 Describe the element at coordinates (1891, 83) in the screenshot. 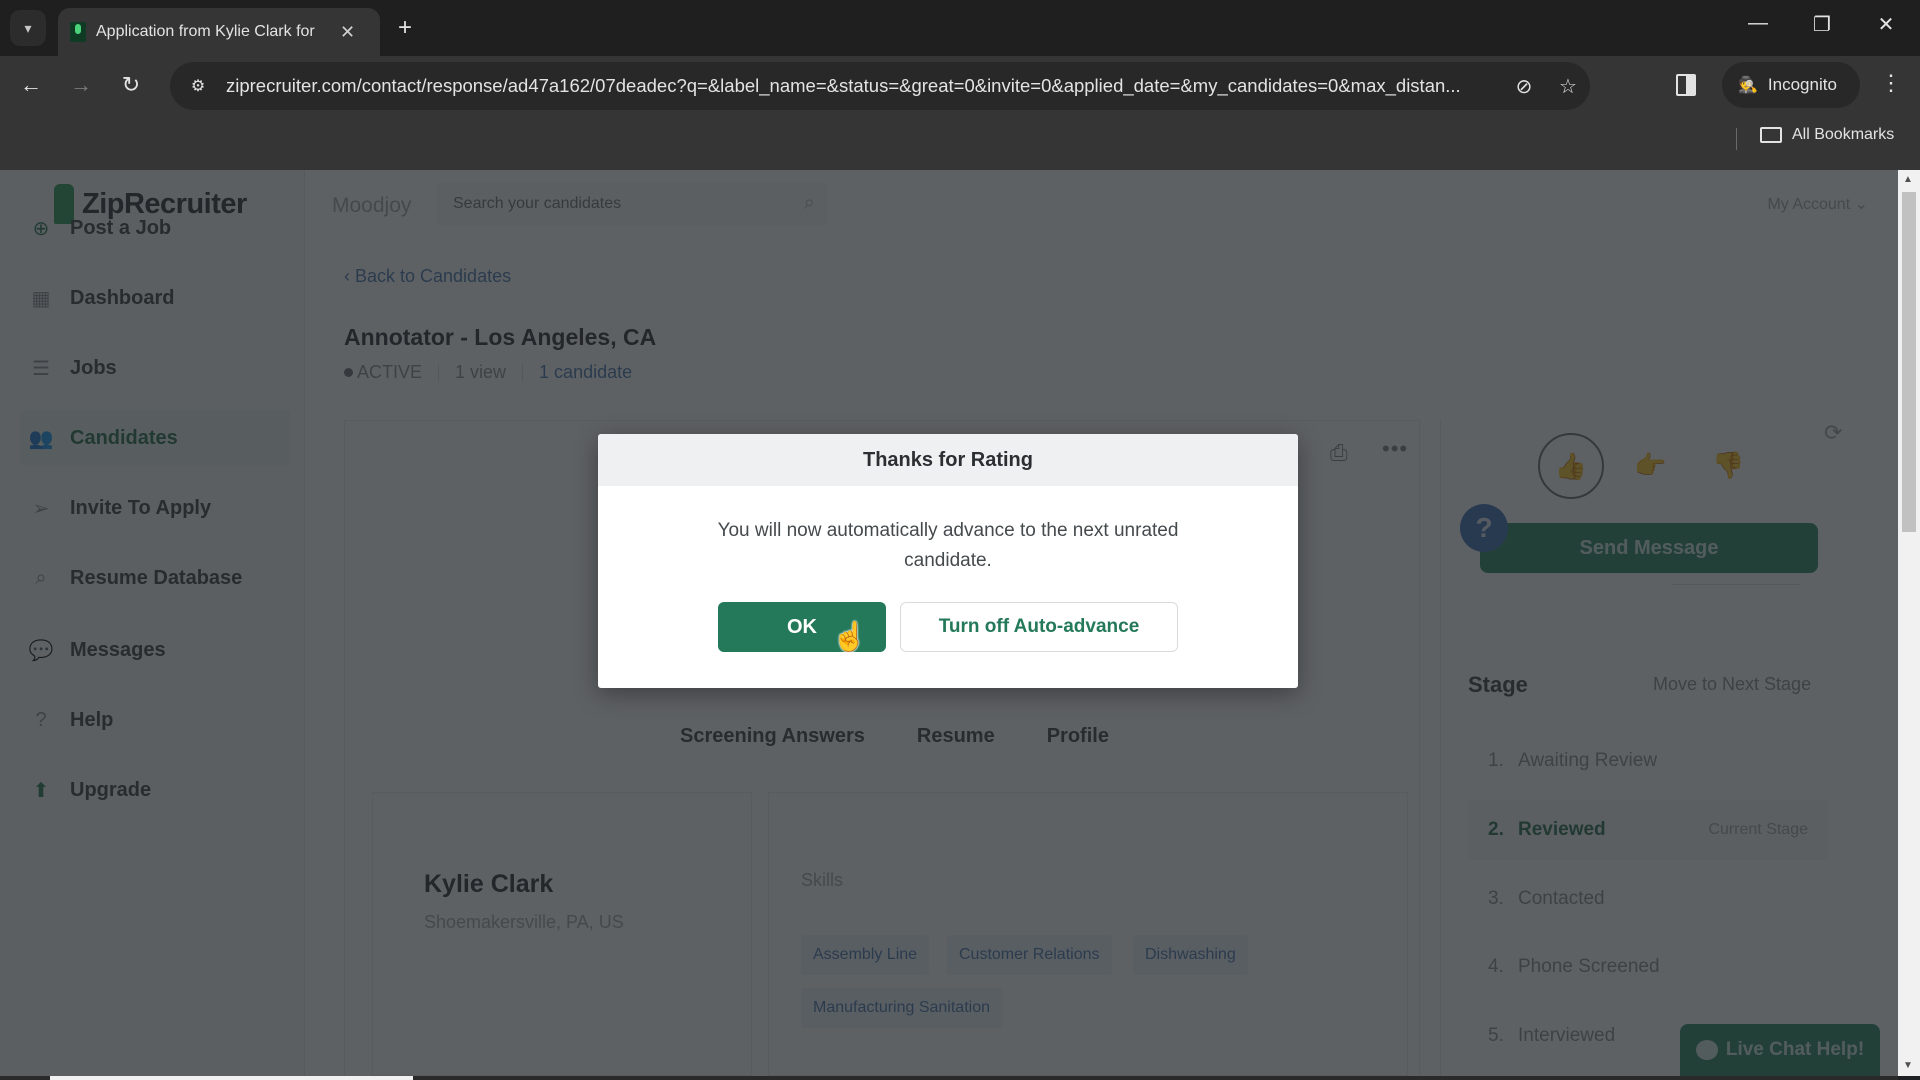

I see `browser-menu-icon: ⋮` at that location.